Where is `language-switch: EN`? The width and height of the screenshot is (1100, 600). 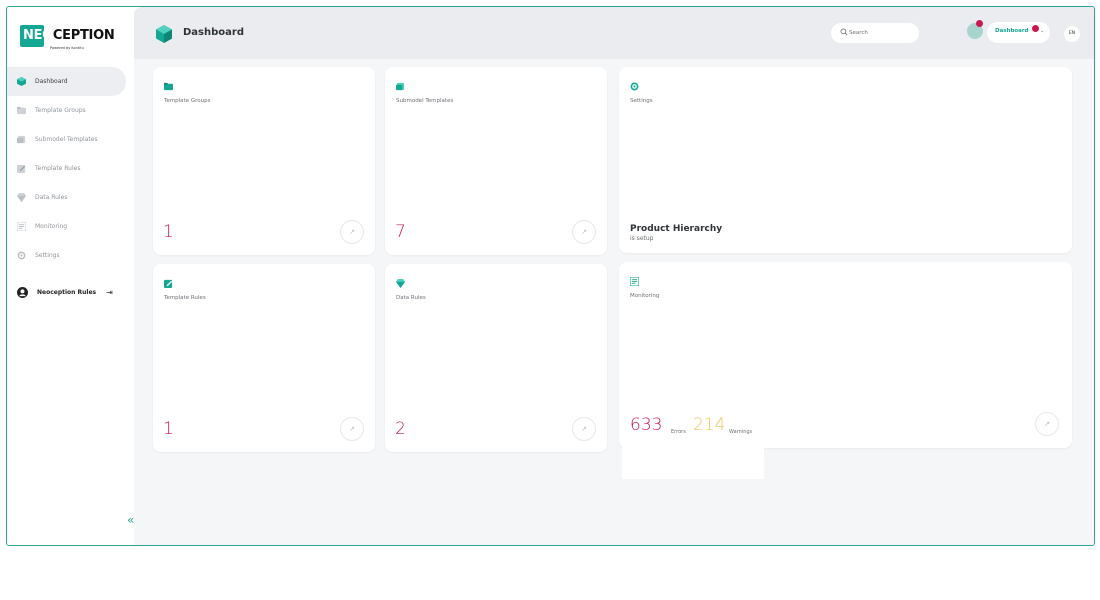 language-switch: EN is located at coordinates (1072, 34).